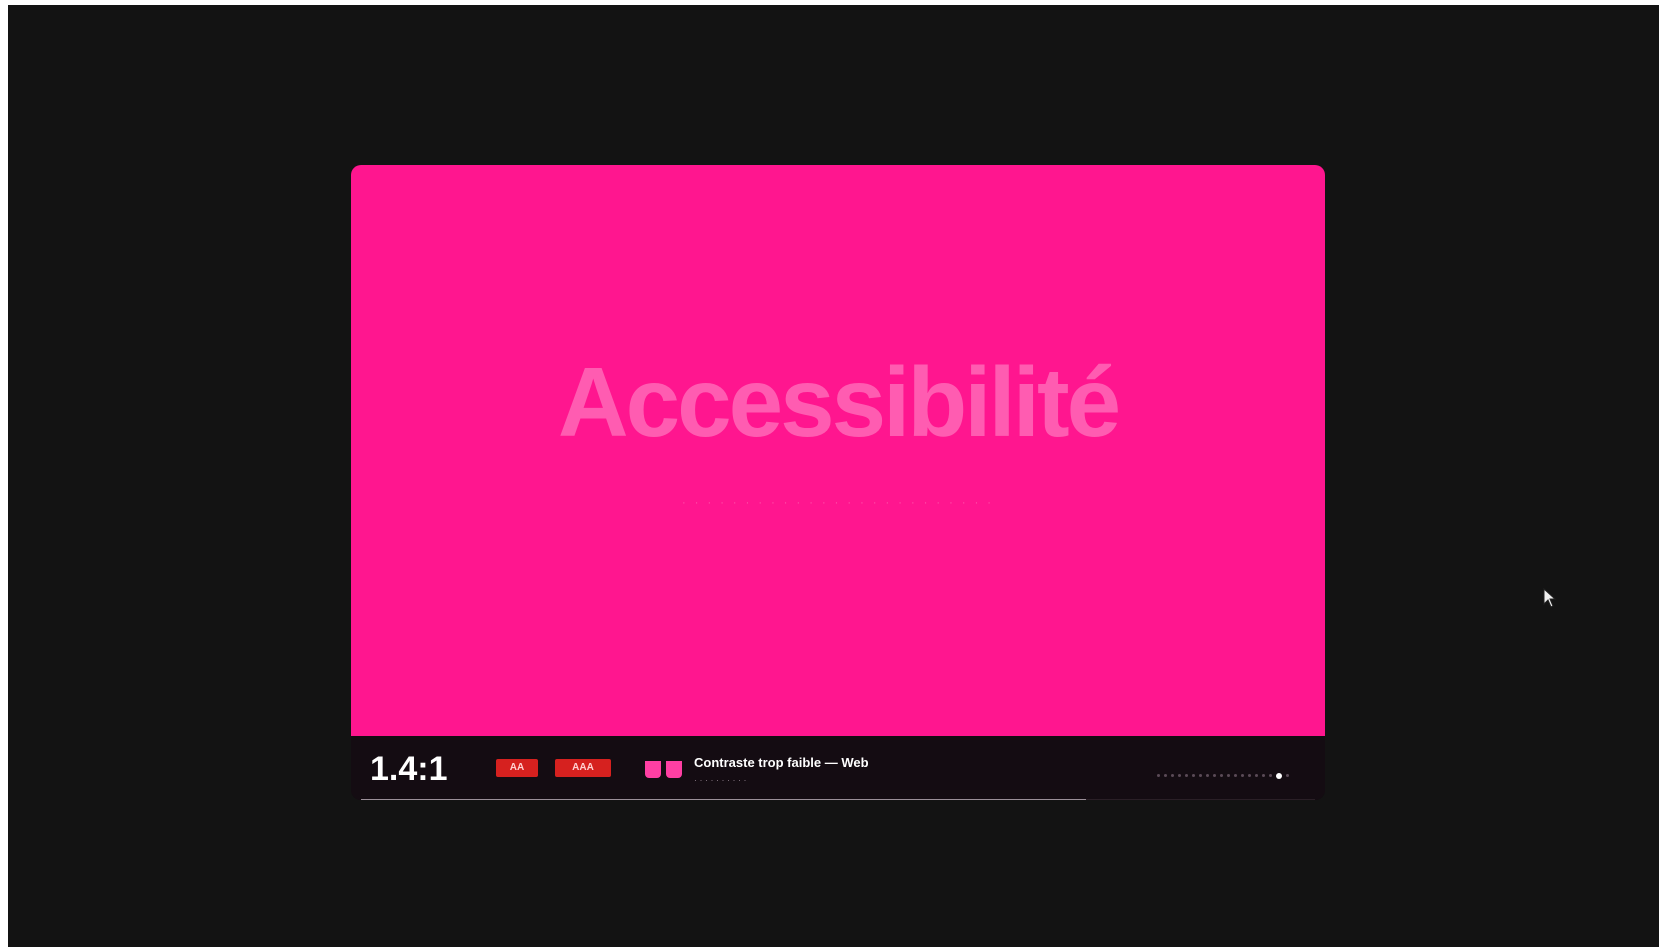  What do you see at coordinates (1550, 598) in the screenshot?
I see `mouse-cursor-icon` at bounding box center [1550, 598].